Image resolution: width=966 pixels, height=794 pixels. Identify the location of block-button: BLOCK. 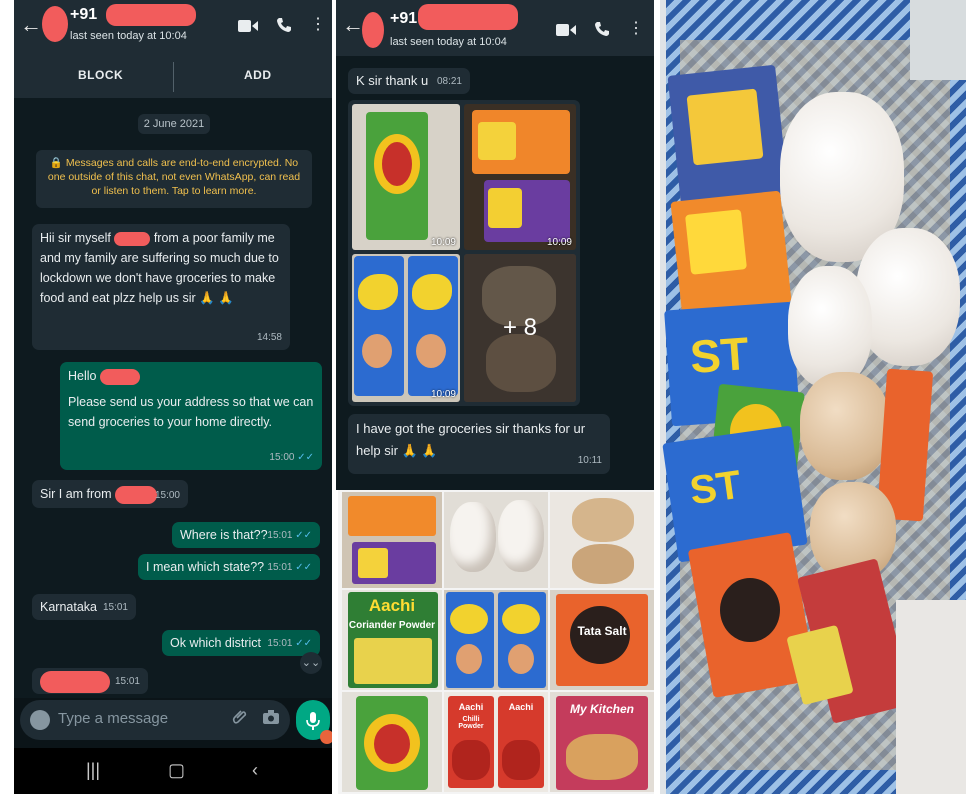
(100, 75).